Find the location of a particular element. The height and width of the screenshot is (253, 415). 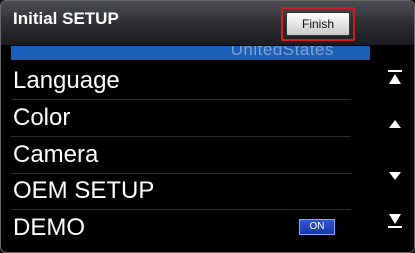

page-up-icon is located at coordinates (395, 78).